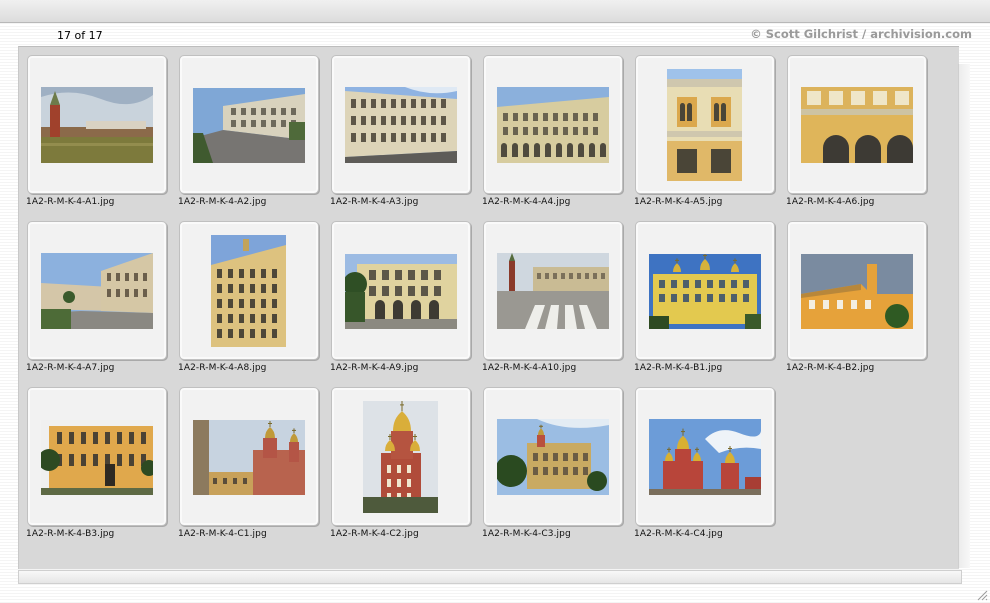 The width and height of the screenshot is (990, 603). Describe the element at coordinates (495, 11) in the screenshot. I see `window-top-bar` at that location.